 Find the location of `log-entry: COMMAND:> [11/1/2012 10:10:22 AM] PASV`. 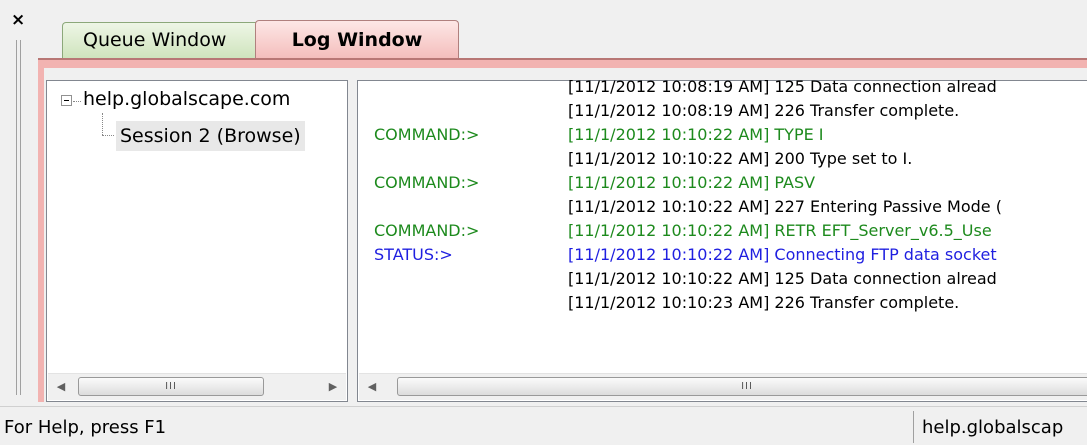

log-entry: COMMAND:> [11/1/2012 10:10:22 AM] PASV is located at coordinates (722, 183).